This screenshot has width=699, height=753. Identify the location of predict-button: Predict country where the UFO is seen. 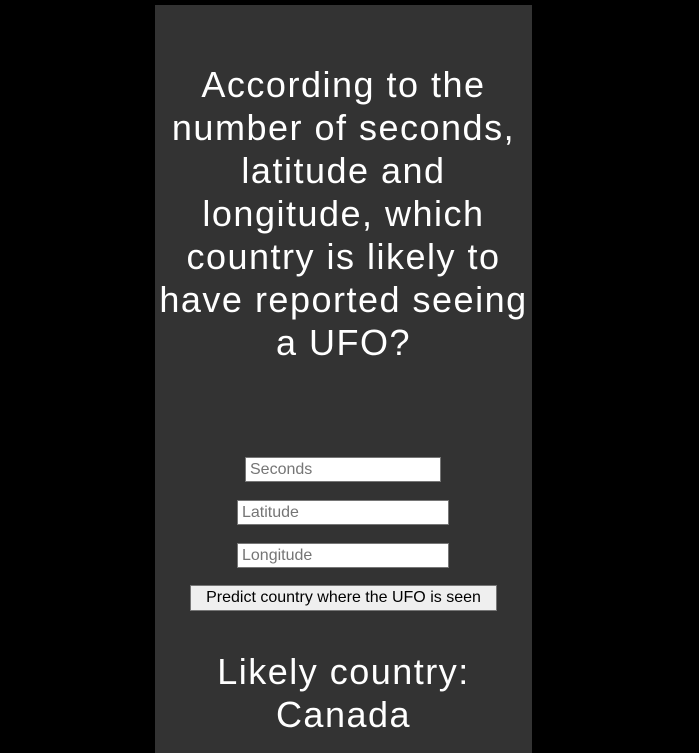
(343, 598).